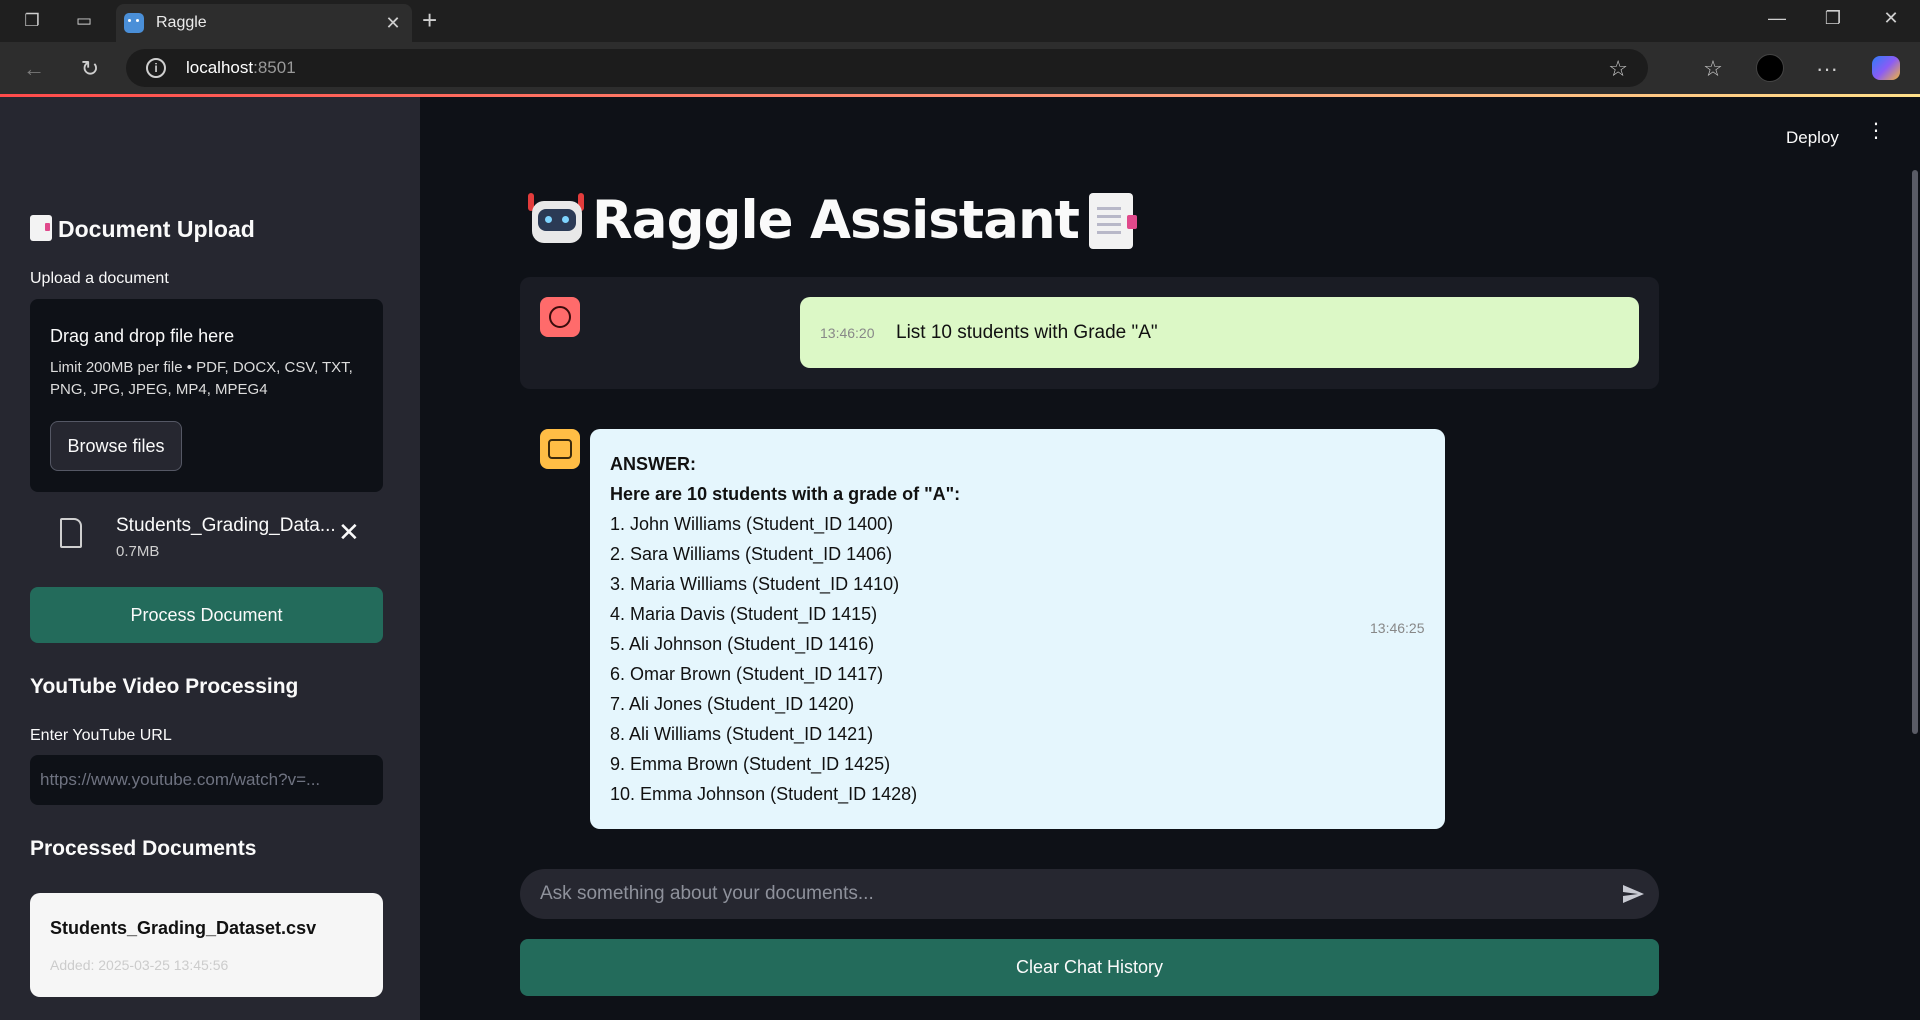  I want to click on user-message-bubble: 13:46:20 List 10 students with Grade "A", so click(1219, 332).